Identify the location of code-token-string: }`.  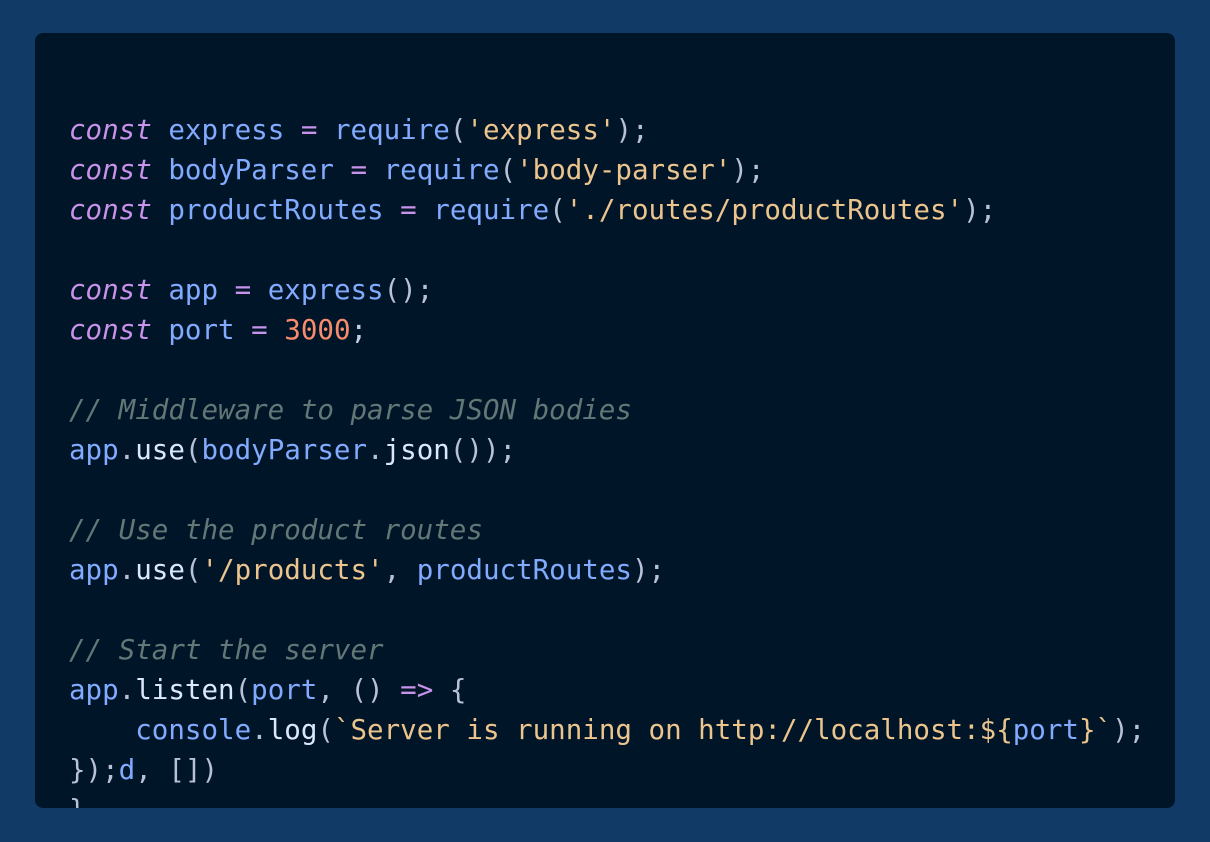
(1095, 730).